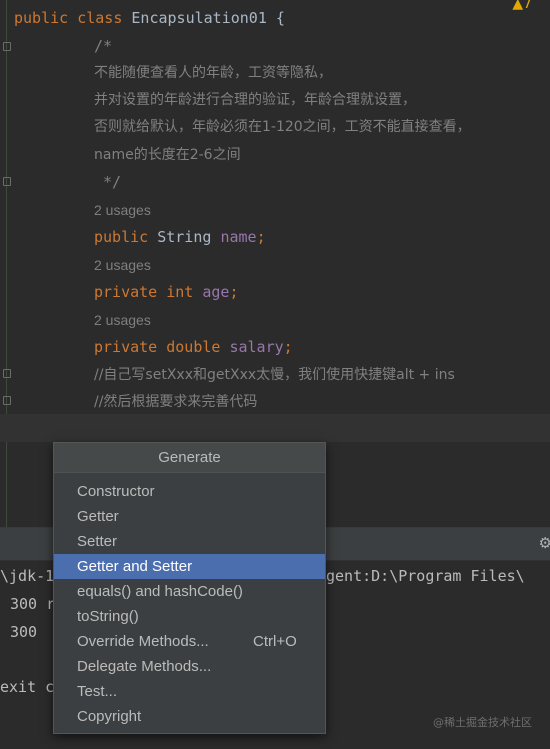  What do you see at coordinates (213, 73) in the screenshot?
I see `comment-line: 不能随便查看人的年龄，工资等隐私，` at bounding box center [213, 73].